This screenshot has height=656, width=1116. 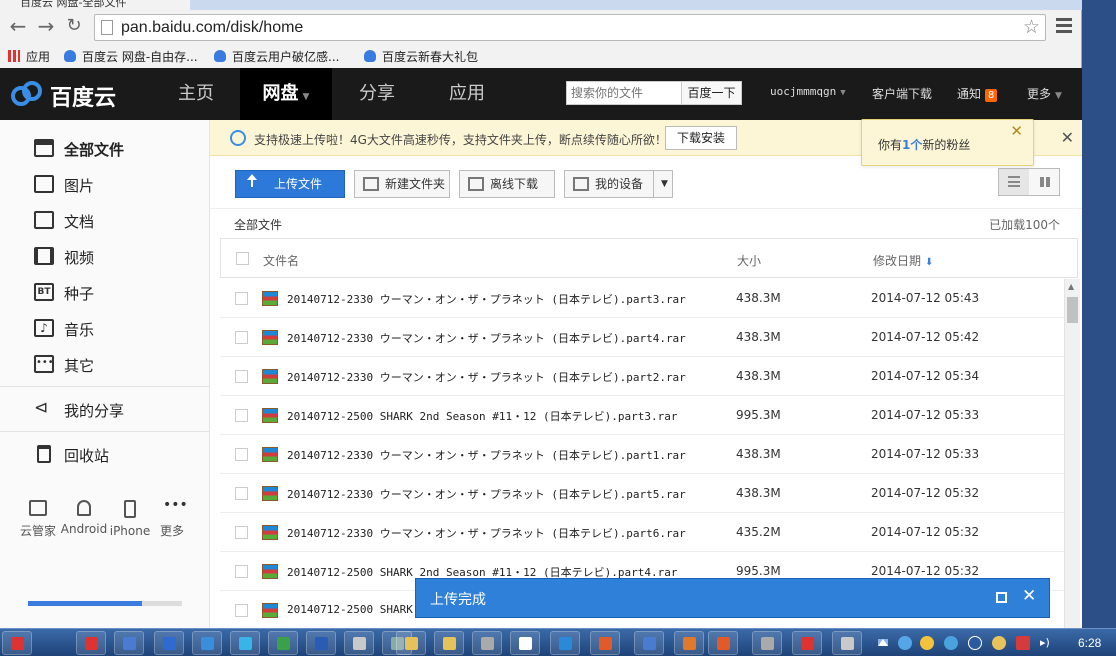 I want to click on select-all-checkbox, so click(x=242, y=258).